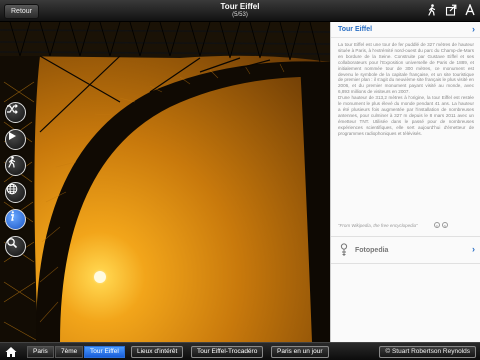 This screenshot has width=480, height=360. What do you see at coordinates (405, 30) in the screenshot?
I see `panel-header: Tour Eiffel ›` at bounding box center [405, 30].